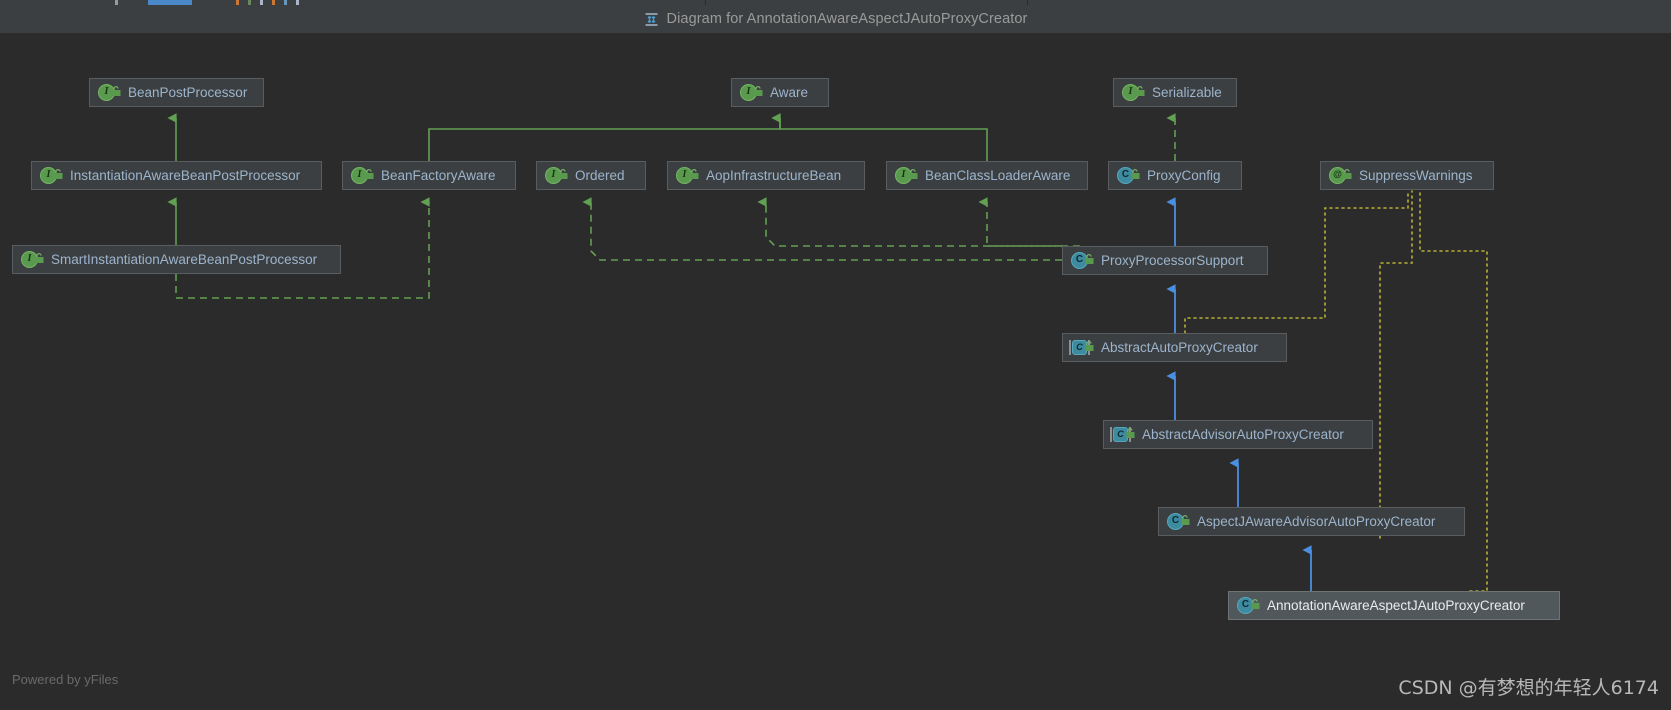 This screenshot has width=1671, height=710. Describe the element at coordinates (185, 175) in the screenshot. I see `node-label: InstantiationAwareBeanPostProcessor` at that location.